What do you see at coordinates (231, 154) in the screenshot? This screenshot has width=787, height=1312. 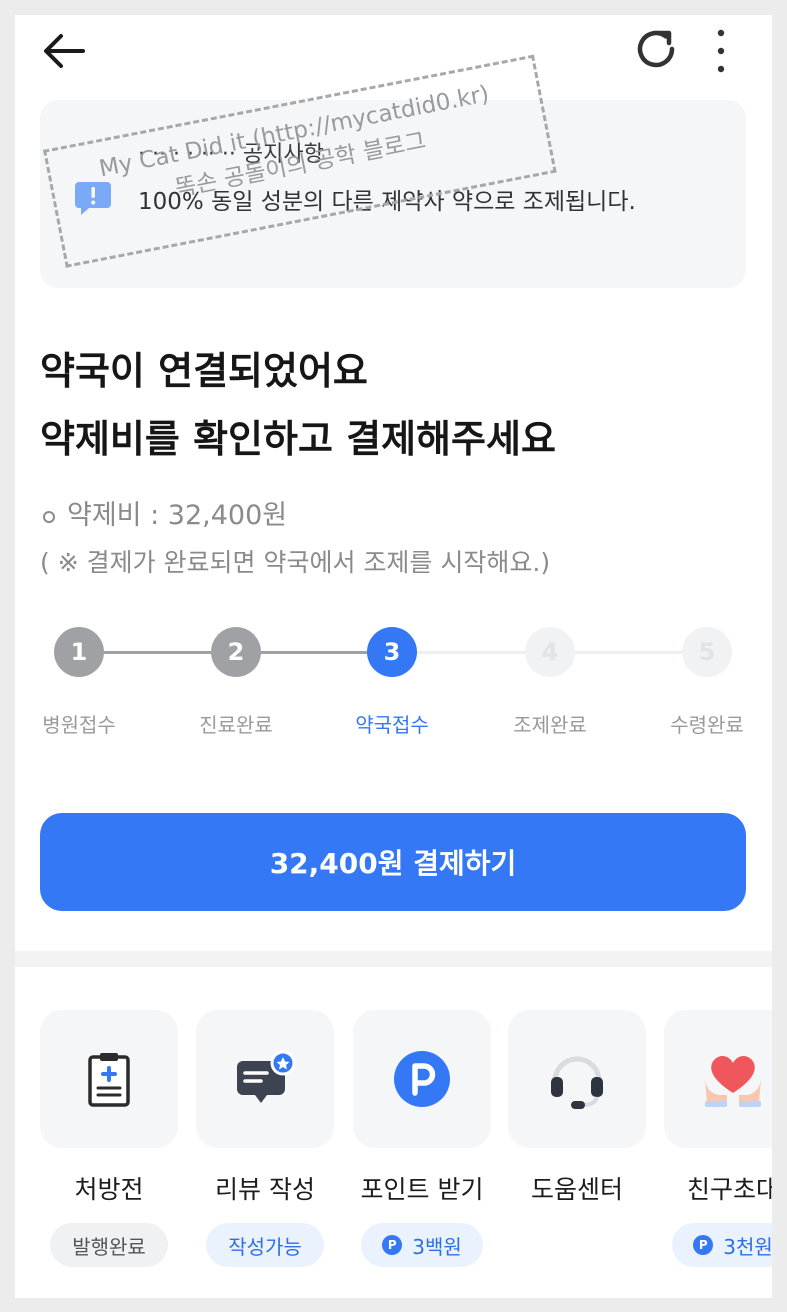 I see `notice-title: · ·· · · ·· ·· 공지사항` at bounding box center [231, 154].